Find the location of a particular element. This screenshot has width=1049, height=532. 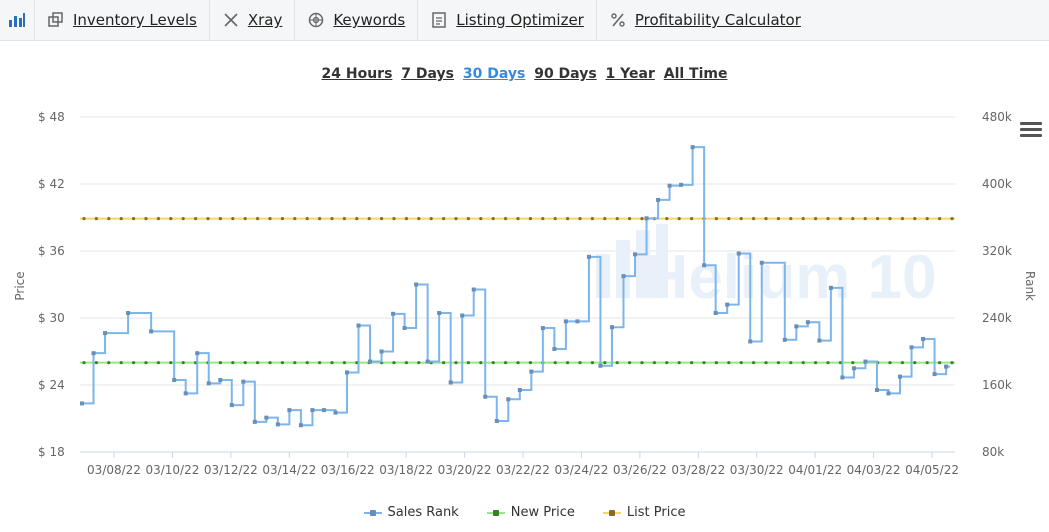

left-axis: $ 18 $ 24 $ 30 $ 36 $ 42 $ 48 is located at coordinates (51, 284).